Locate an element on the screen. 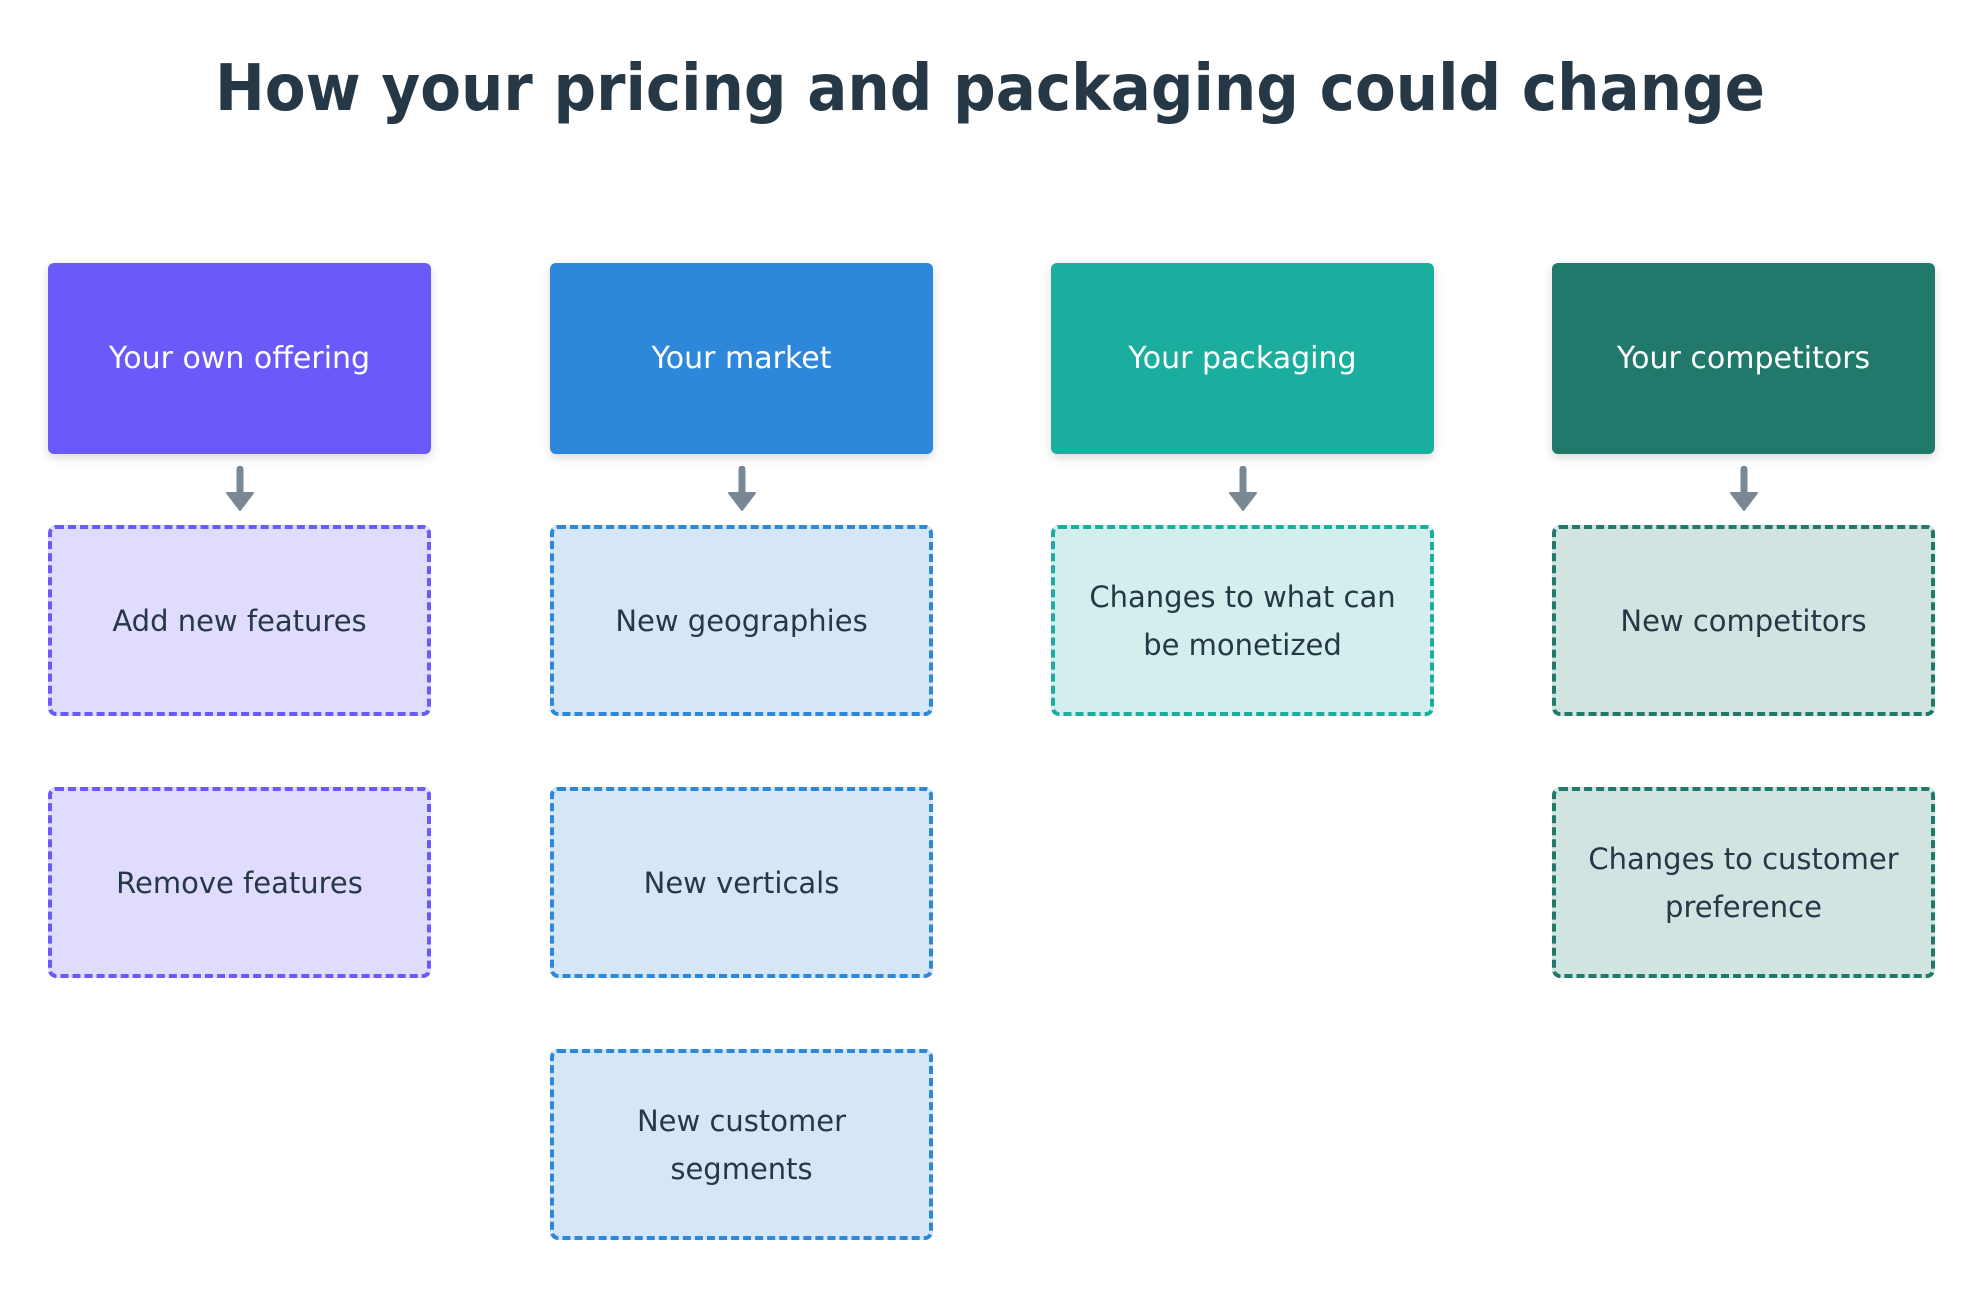  category-header: Your competitors is located at coordinates (1743, 358).